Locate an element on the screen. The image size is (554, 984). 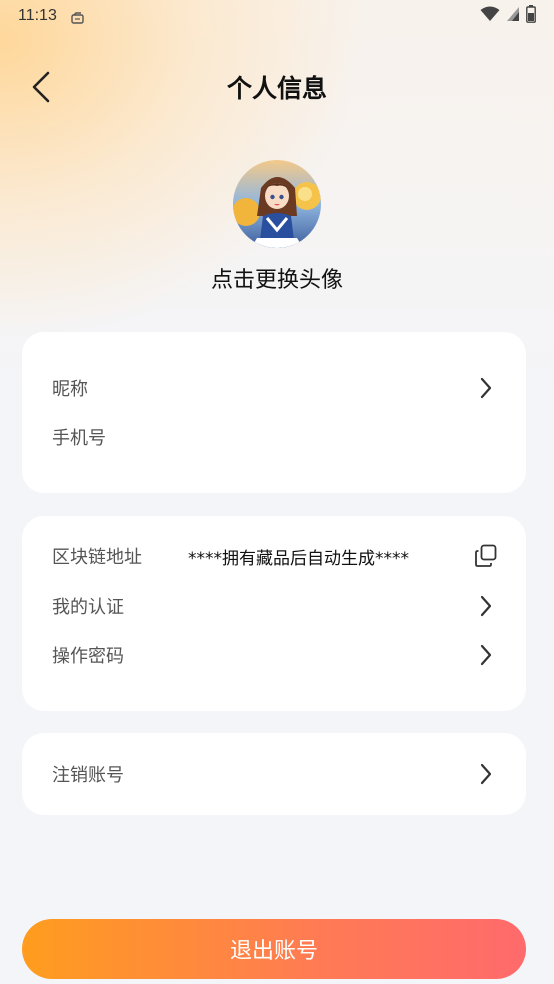
notification-icon is located at coordinates (78, 17).